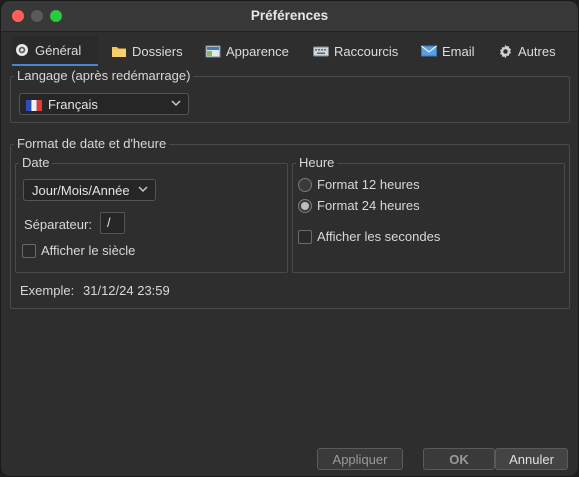  What do you see at coordinates (305, 185) in the screenshot?
I see `format-12h-radio` at bounding box center [305, 185].